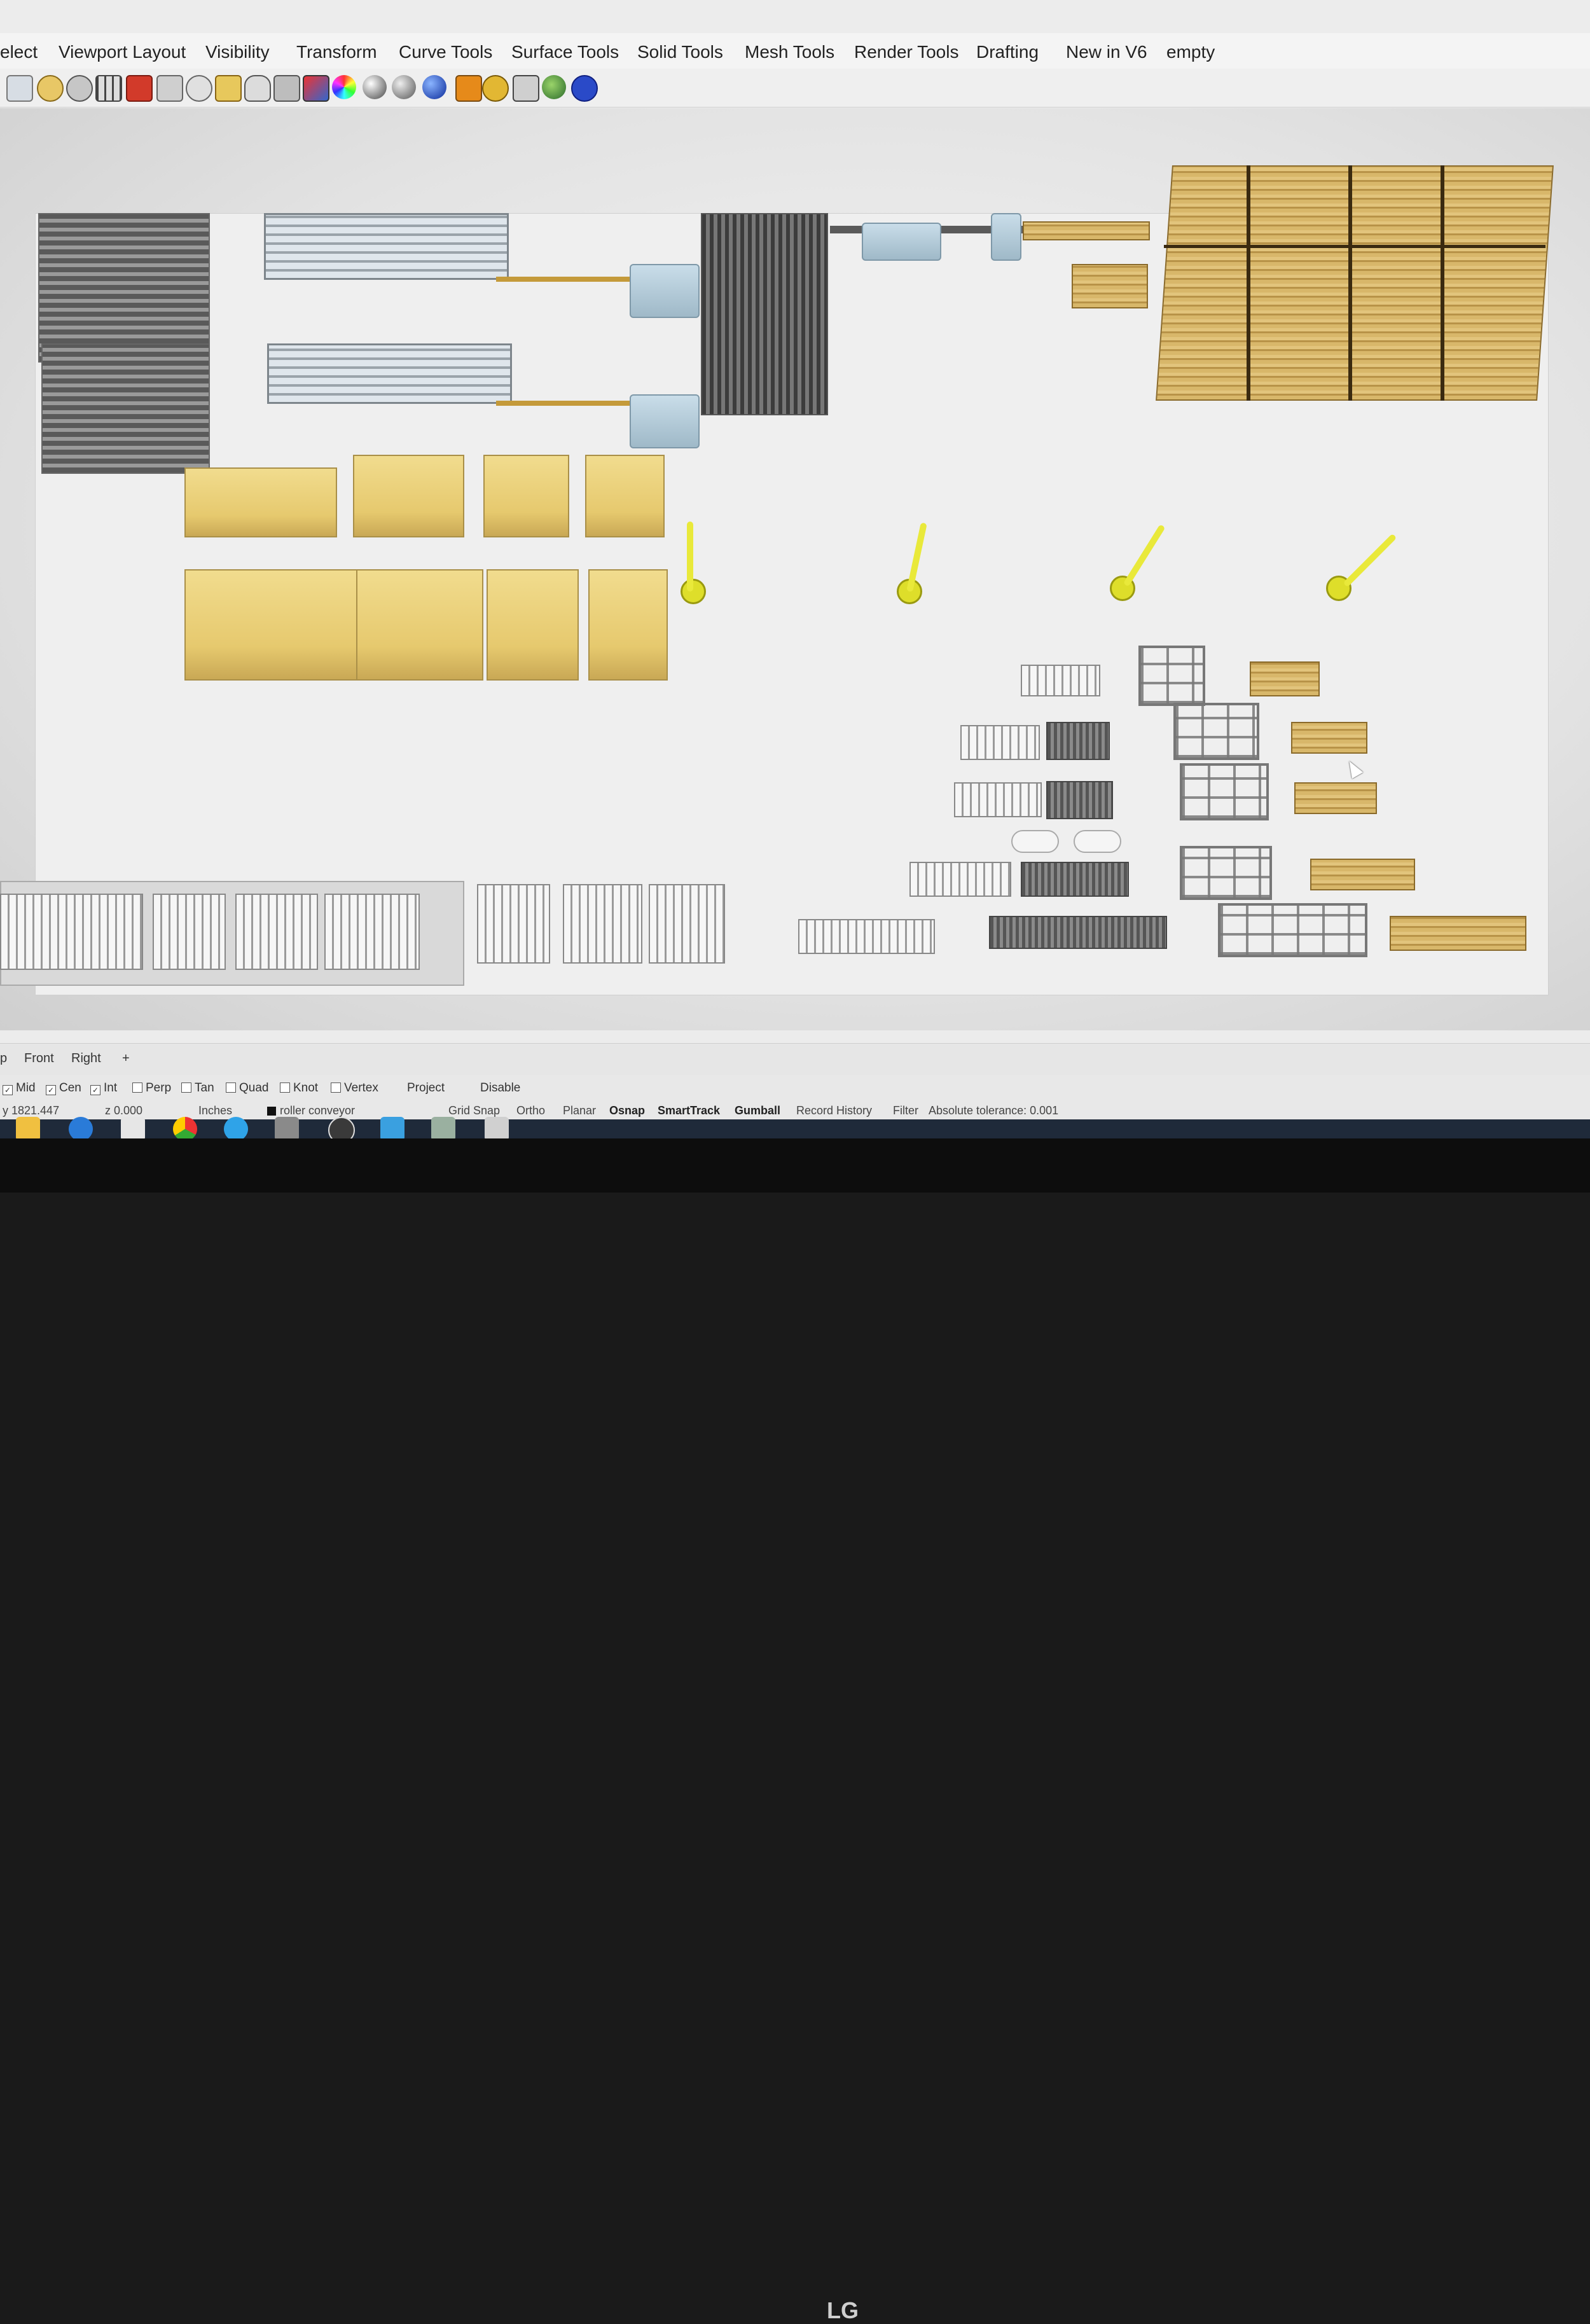 The image size is (1590, 2324). I want to click on mail-icon, so click(133, 1127).